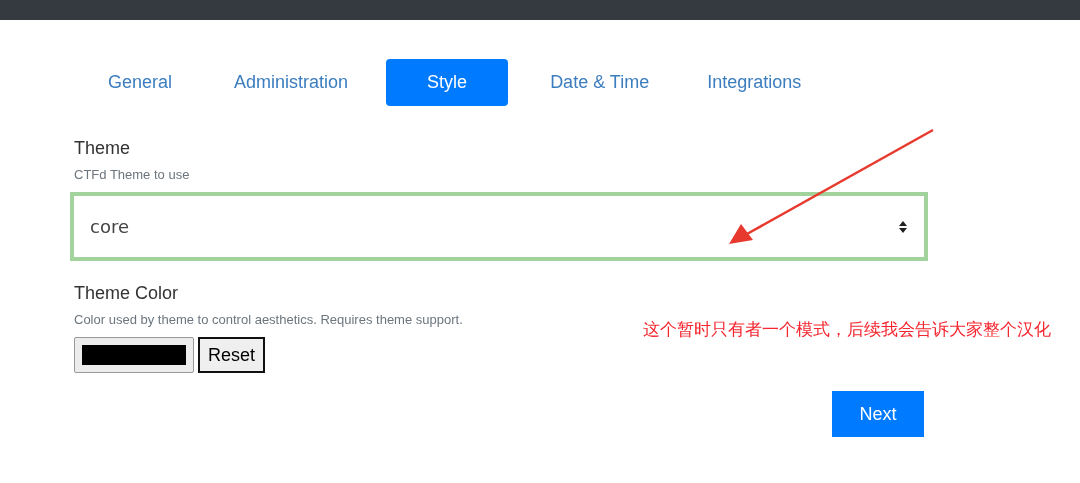 The width and height of the screenshot is (1080, 483). I want to click on tab: Style, so click(447, 82).